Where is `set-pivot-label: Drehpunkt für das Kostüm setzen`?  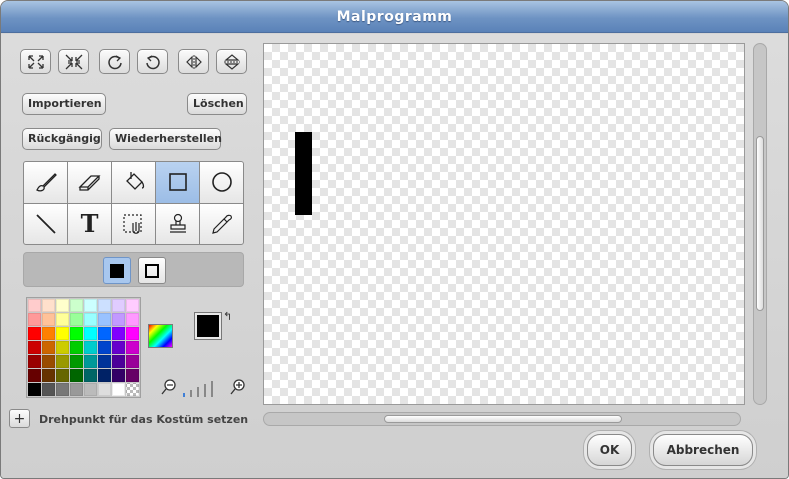 set-pivot-label: Drehpunkt für das Kostüm setzen is located at coordinates (144, 419).